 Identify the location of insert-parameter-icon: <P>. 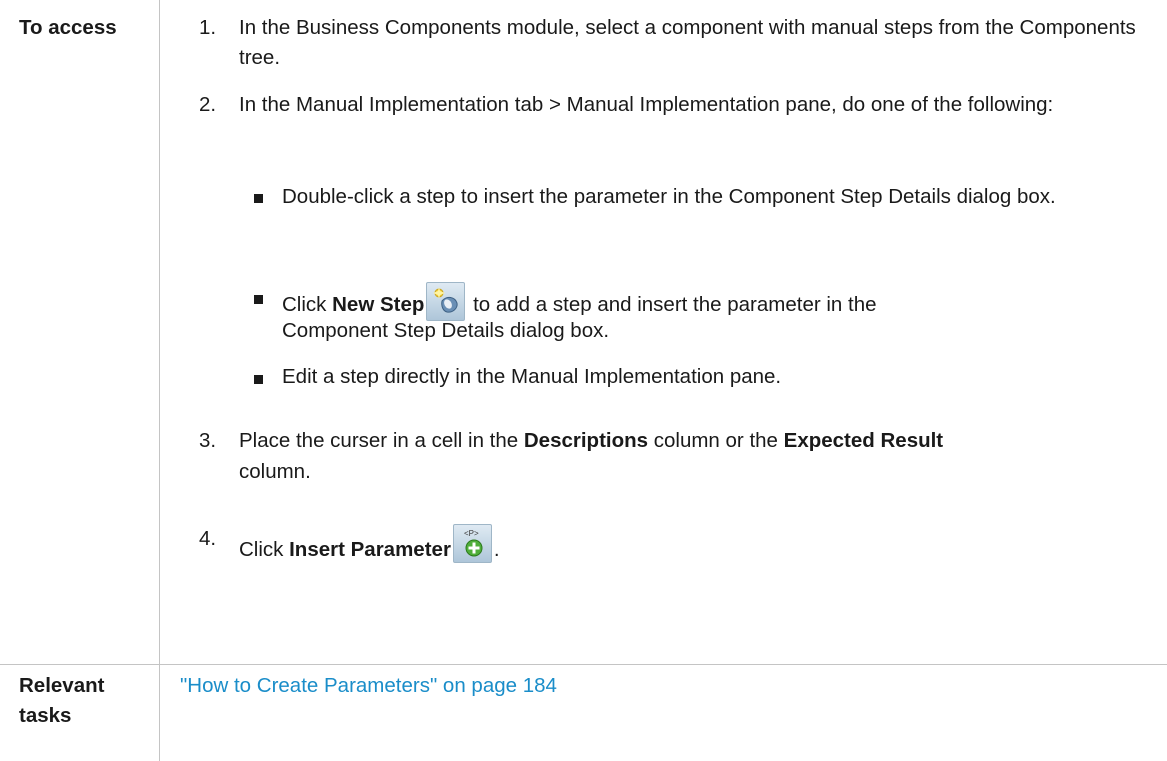
(472, 543).